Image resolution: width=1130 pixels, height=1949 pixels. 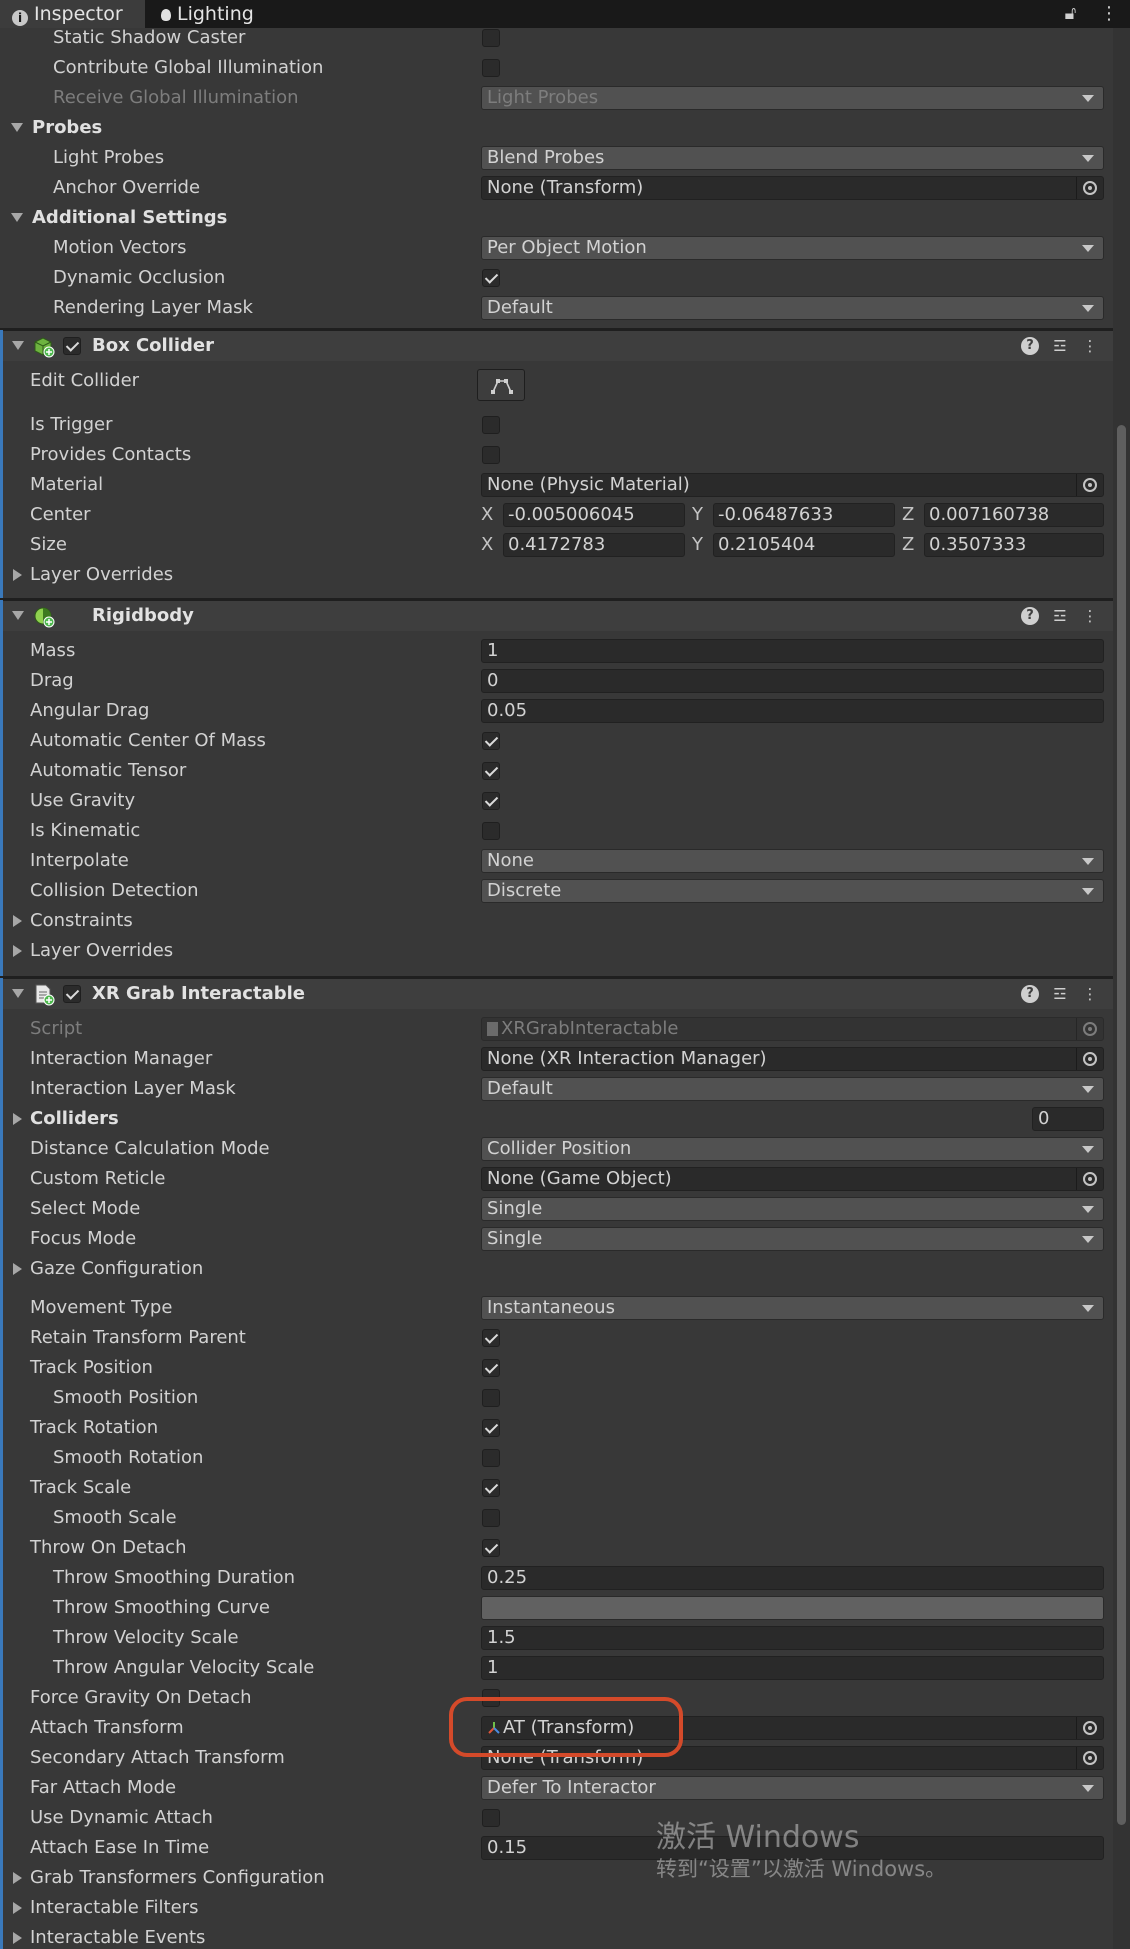 What do you see at coordinates (491, 68) in the screenshot?
I see `contribute-global-illumination-checkbox` at bounding box center [491, 68].